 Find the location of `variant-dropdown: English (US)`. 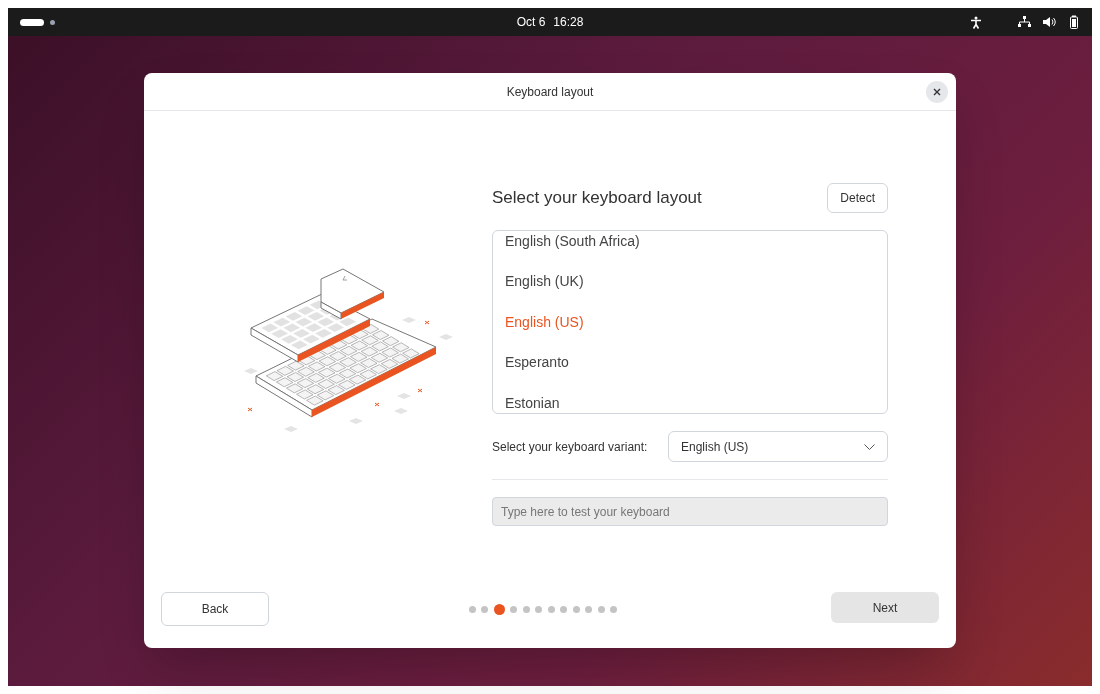

variant-dropdown: English (US) is located at coordinates (778, 446).